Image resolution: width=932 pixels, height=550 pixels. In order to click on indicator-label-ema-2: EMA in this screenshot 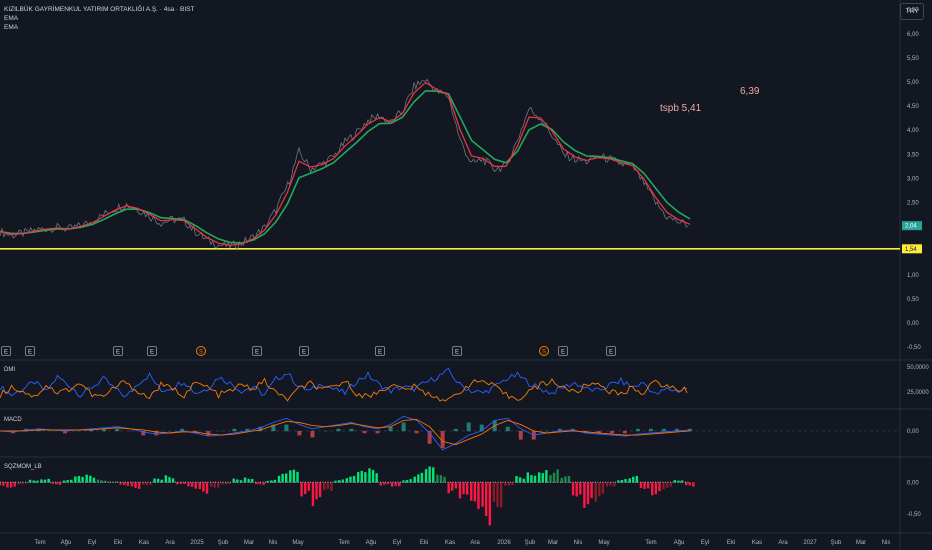, I will do `click(11, 27)`.